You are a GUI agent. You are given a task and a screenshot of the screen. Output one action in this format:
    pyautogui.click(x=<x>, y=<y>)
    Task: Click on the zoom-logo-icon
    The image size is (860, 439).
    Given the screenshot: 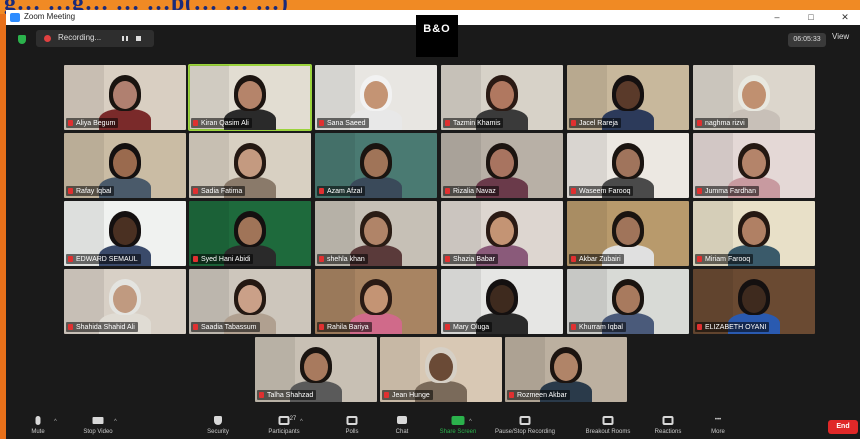 What is the action you would take?
    pyautogui.click(x=15, y=17)
    